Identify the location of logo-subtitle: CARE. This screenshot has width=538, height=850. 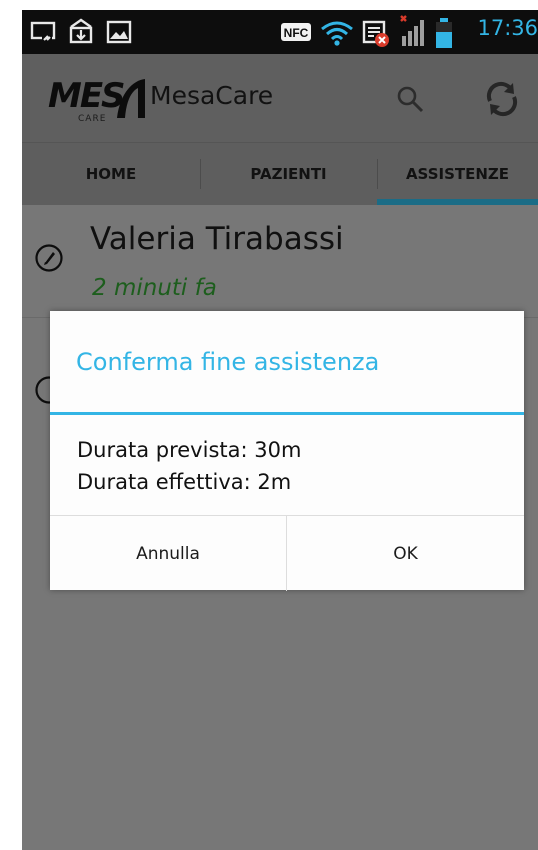
(92, 119).